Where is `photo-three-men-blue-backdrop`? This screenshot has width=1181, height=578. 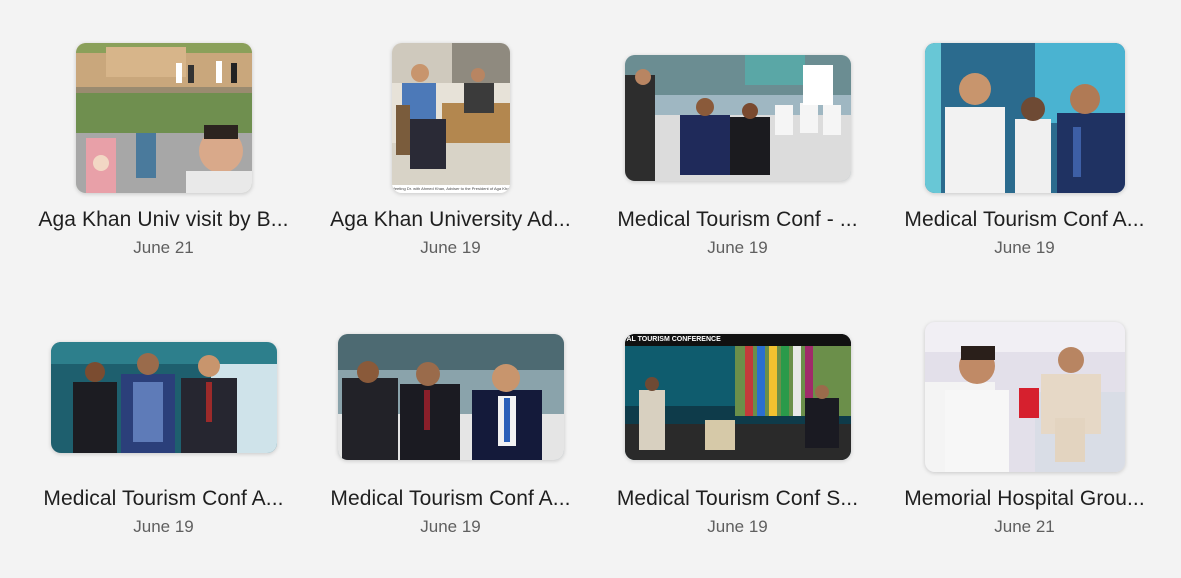 photo-three-men-blue-backdrop is located at coordinates (1024, 118).